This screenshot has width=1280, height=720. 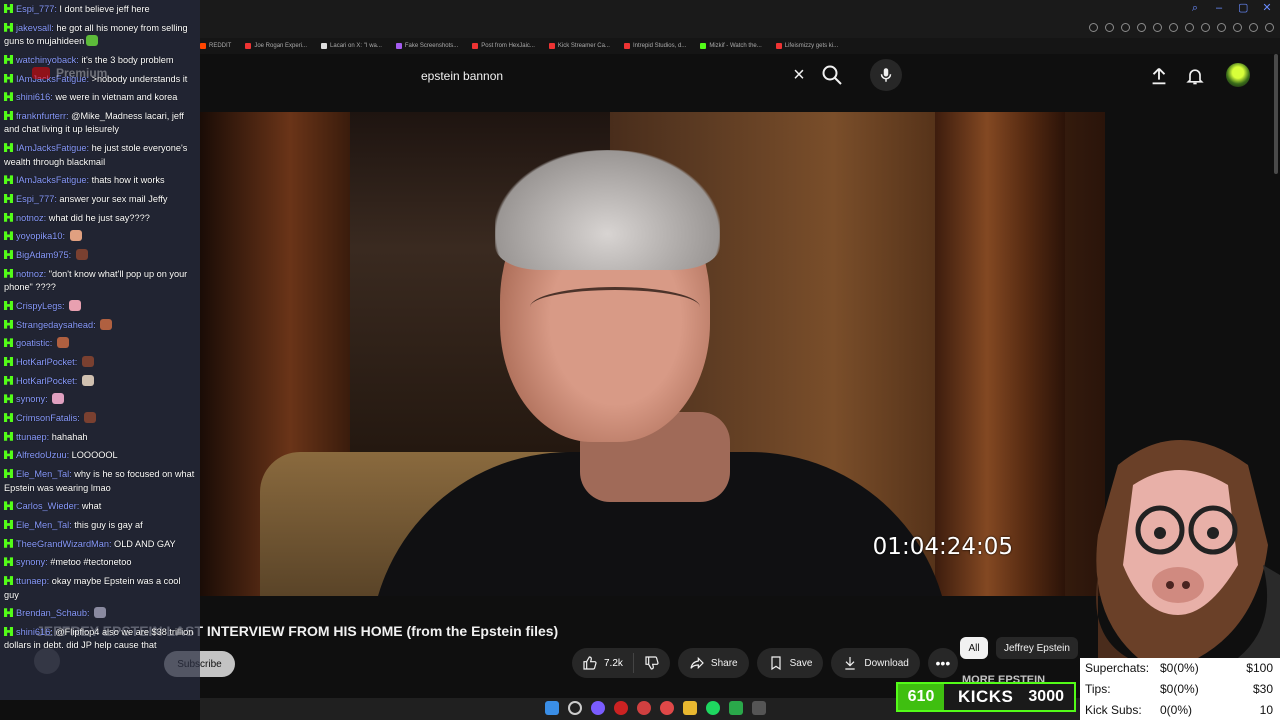 What do you see at coordinates (1179, 541) in the screenshot?
I see `streamer-avatar-overlay` at bounding box center [1179, 541].